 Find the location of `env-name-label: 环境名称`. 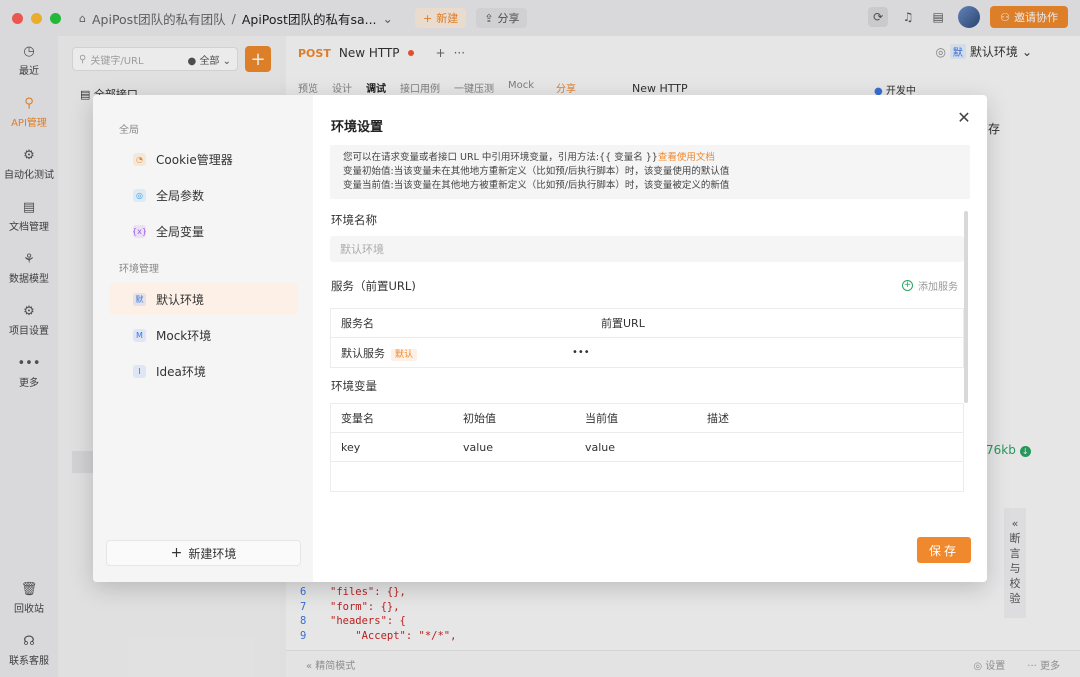

env-name-label: 环境名称 is located at coordinates (354, 220).